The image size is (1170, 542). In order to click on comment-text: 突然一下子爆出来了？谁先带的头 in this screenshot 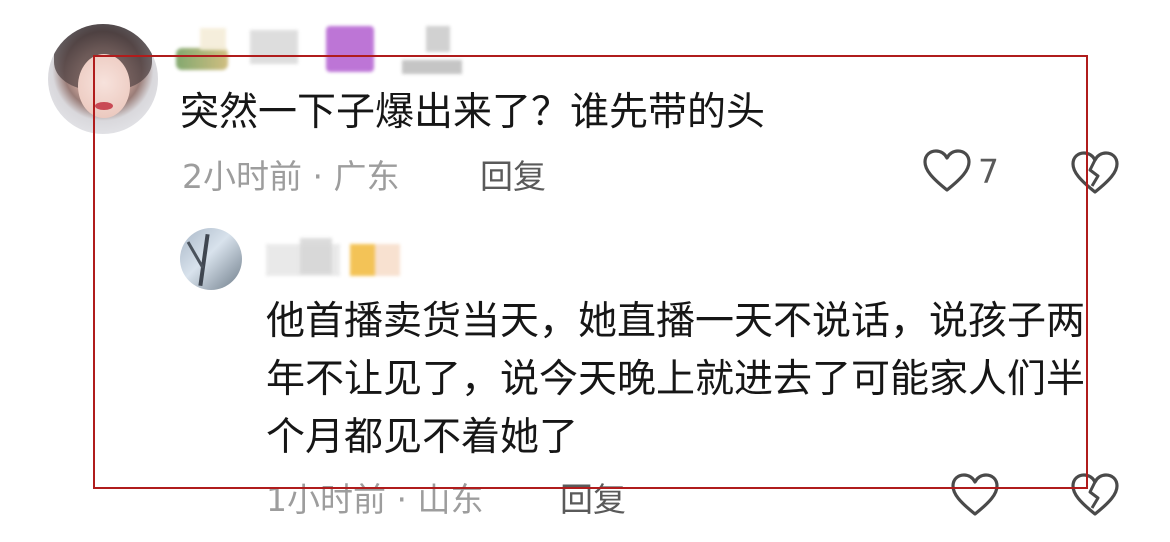, I will do `click(473, 112)`.